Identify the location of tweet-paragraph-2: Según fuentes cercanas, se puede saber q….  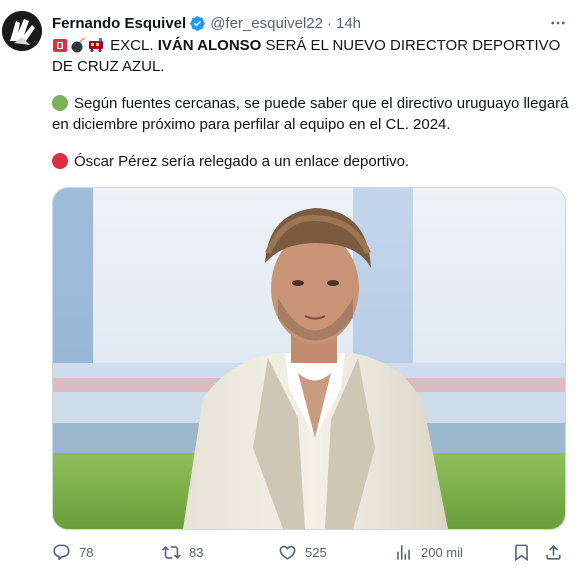
(312, 114).